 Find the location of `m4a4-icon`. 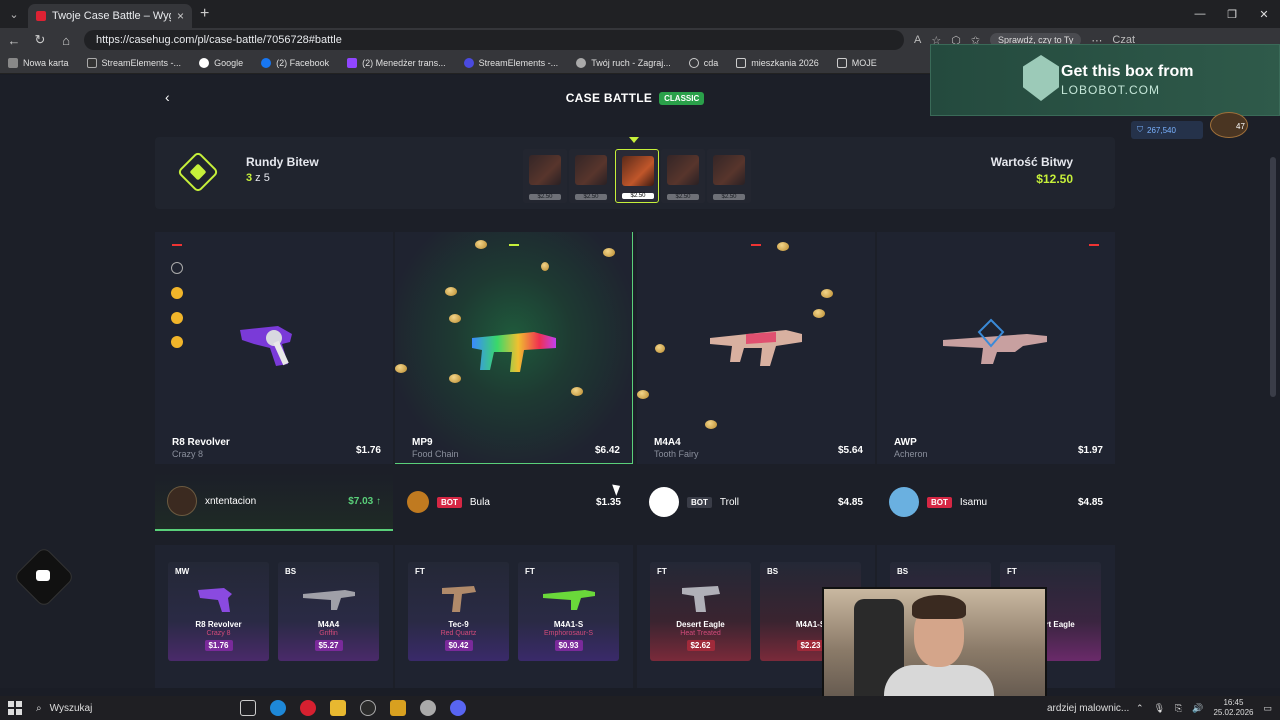

m4a4-icon is located at coordinates (328, 600).